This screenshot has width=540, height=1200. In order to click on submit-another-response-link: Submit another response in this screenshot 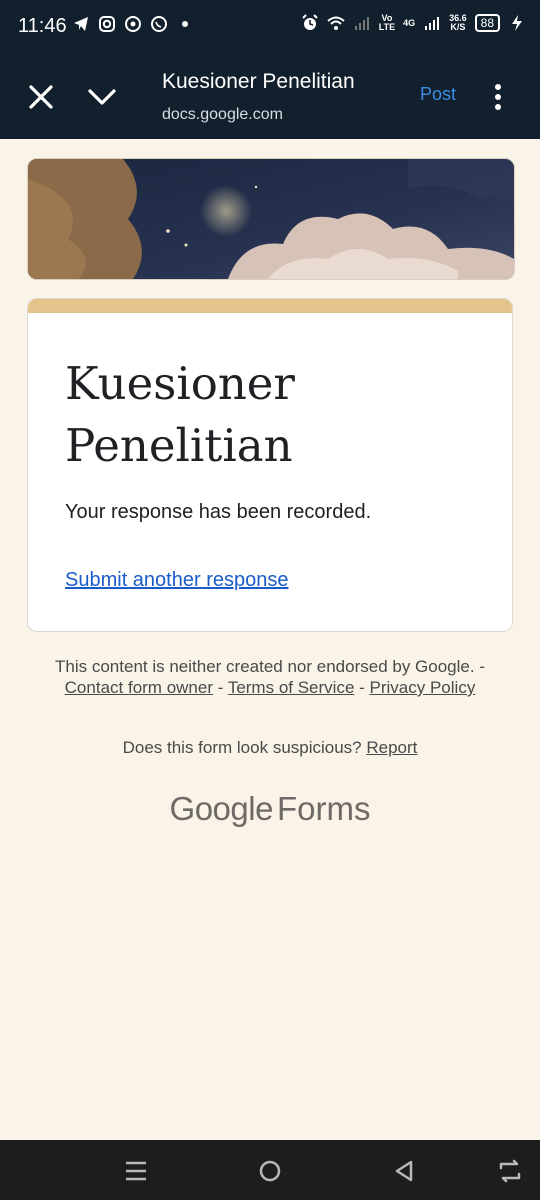, I will do `click(176, 580)`.